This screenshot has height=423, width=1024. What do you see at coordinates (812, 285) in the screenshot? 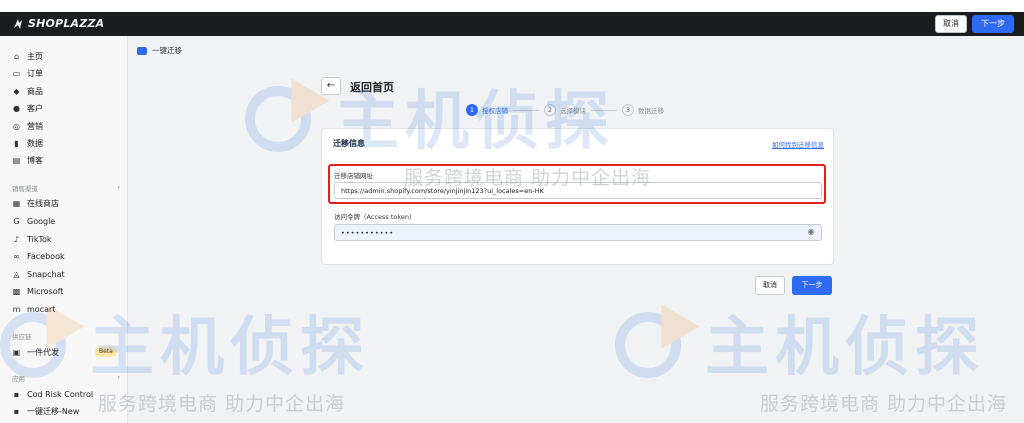
I see `next-button: 下一步` at bounding box center [812, 285].